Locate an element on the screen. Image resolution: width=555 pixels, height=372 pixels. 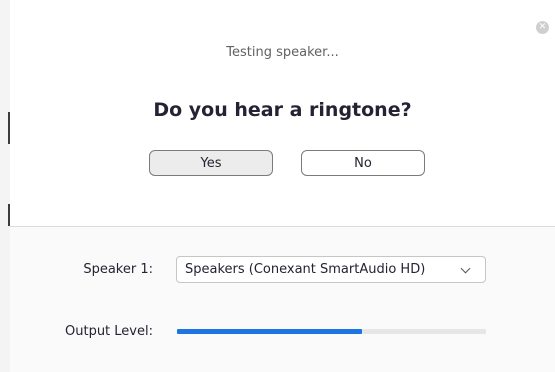
no-button: No is located at coordinates (363, 163).